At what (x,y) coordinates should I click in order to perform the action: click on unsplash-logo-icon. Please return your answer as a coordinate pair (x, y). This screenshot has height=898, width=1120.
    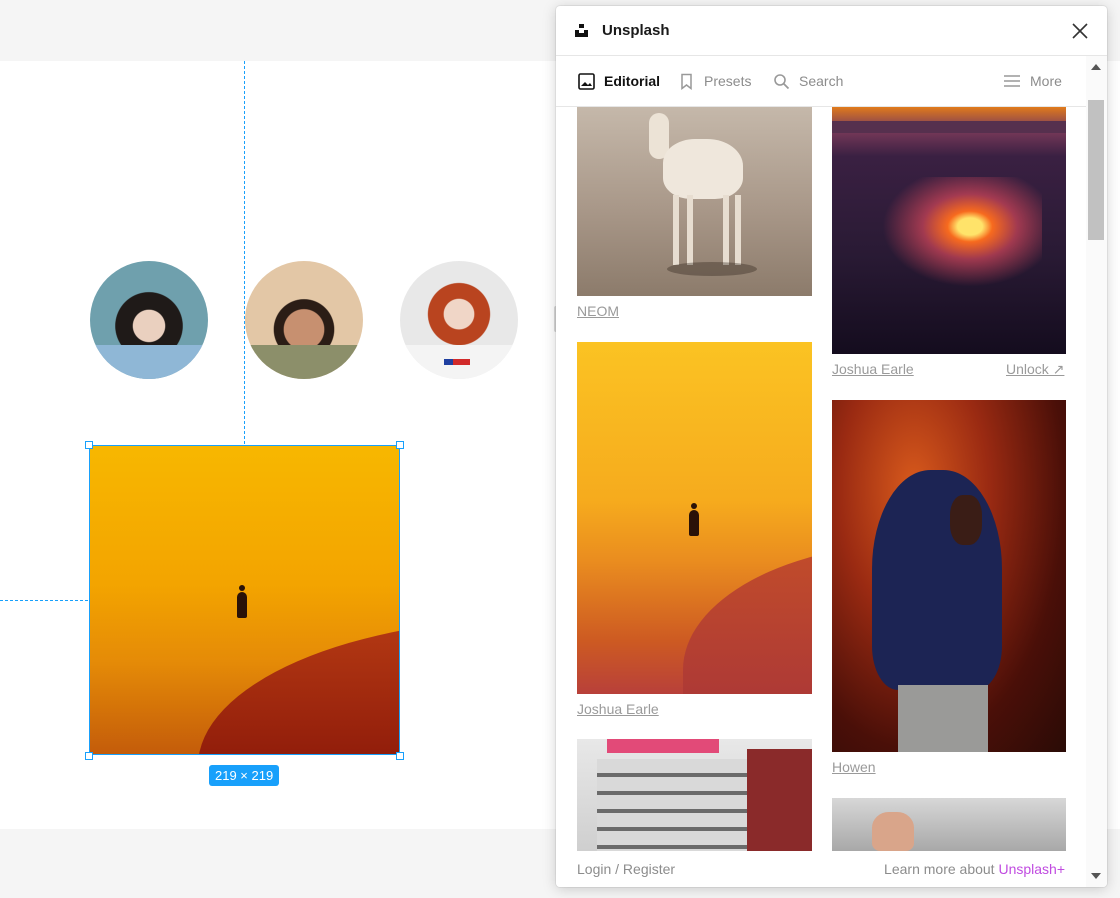
    Looking at the image, I should click on (581, 30).